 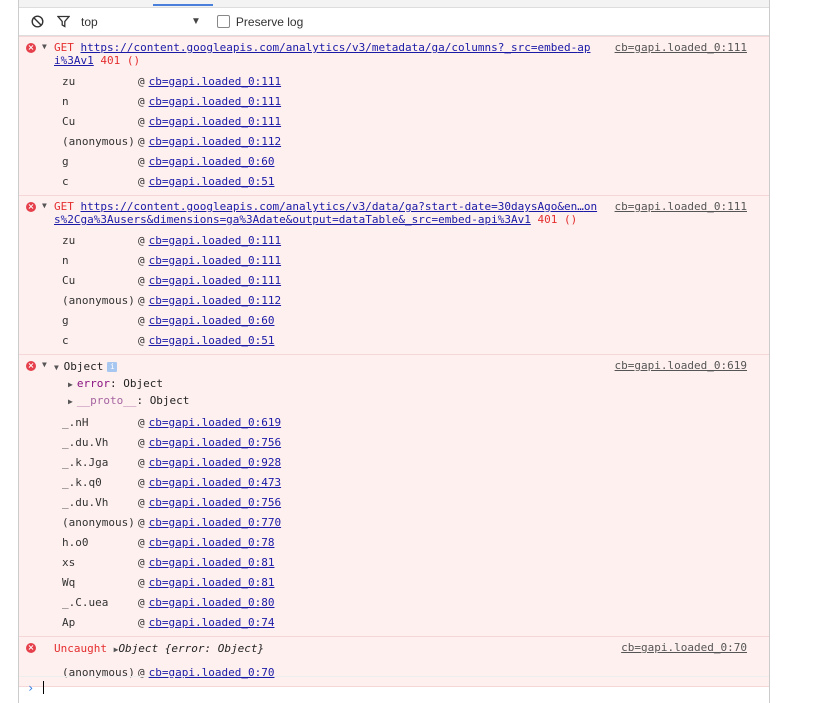 I want to click on uncaught-object: Object {error: Object}, so click(x=191, y=648).